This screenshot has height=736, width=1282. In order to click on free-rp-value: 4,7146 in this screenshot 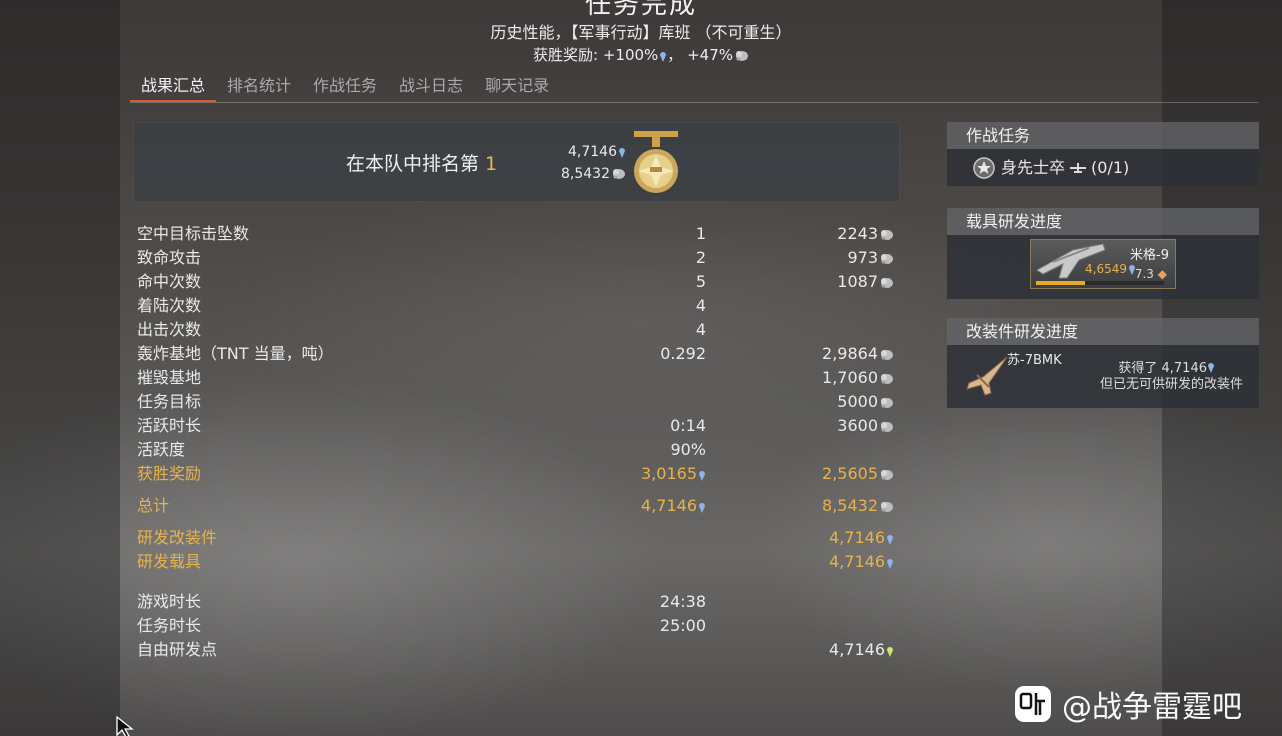, I will do `click(861, 650)`.